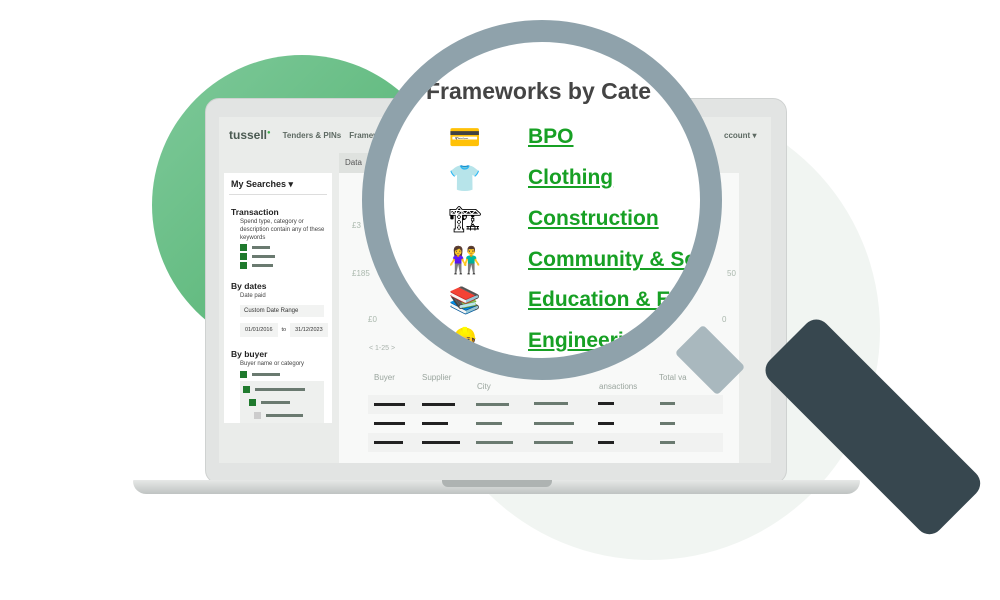 Image resolution: width=1000 pixels, height=600 pixels. What do you see at coordinates (272, 364) in the screenshot?
I see `buyer-label: Buyer name or category` at bounding box center [272, 364].